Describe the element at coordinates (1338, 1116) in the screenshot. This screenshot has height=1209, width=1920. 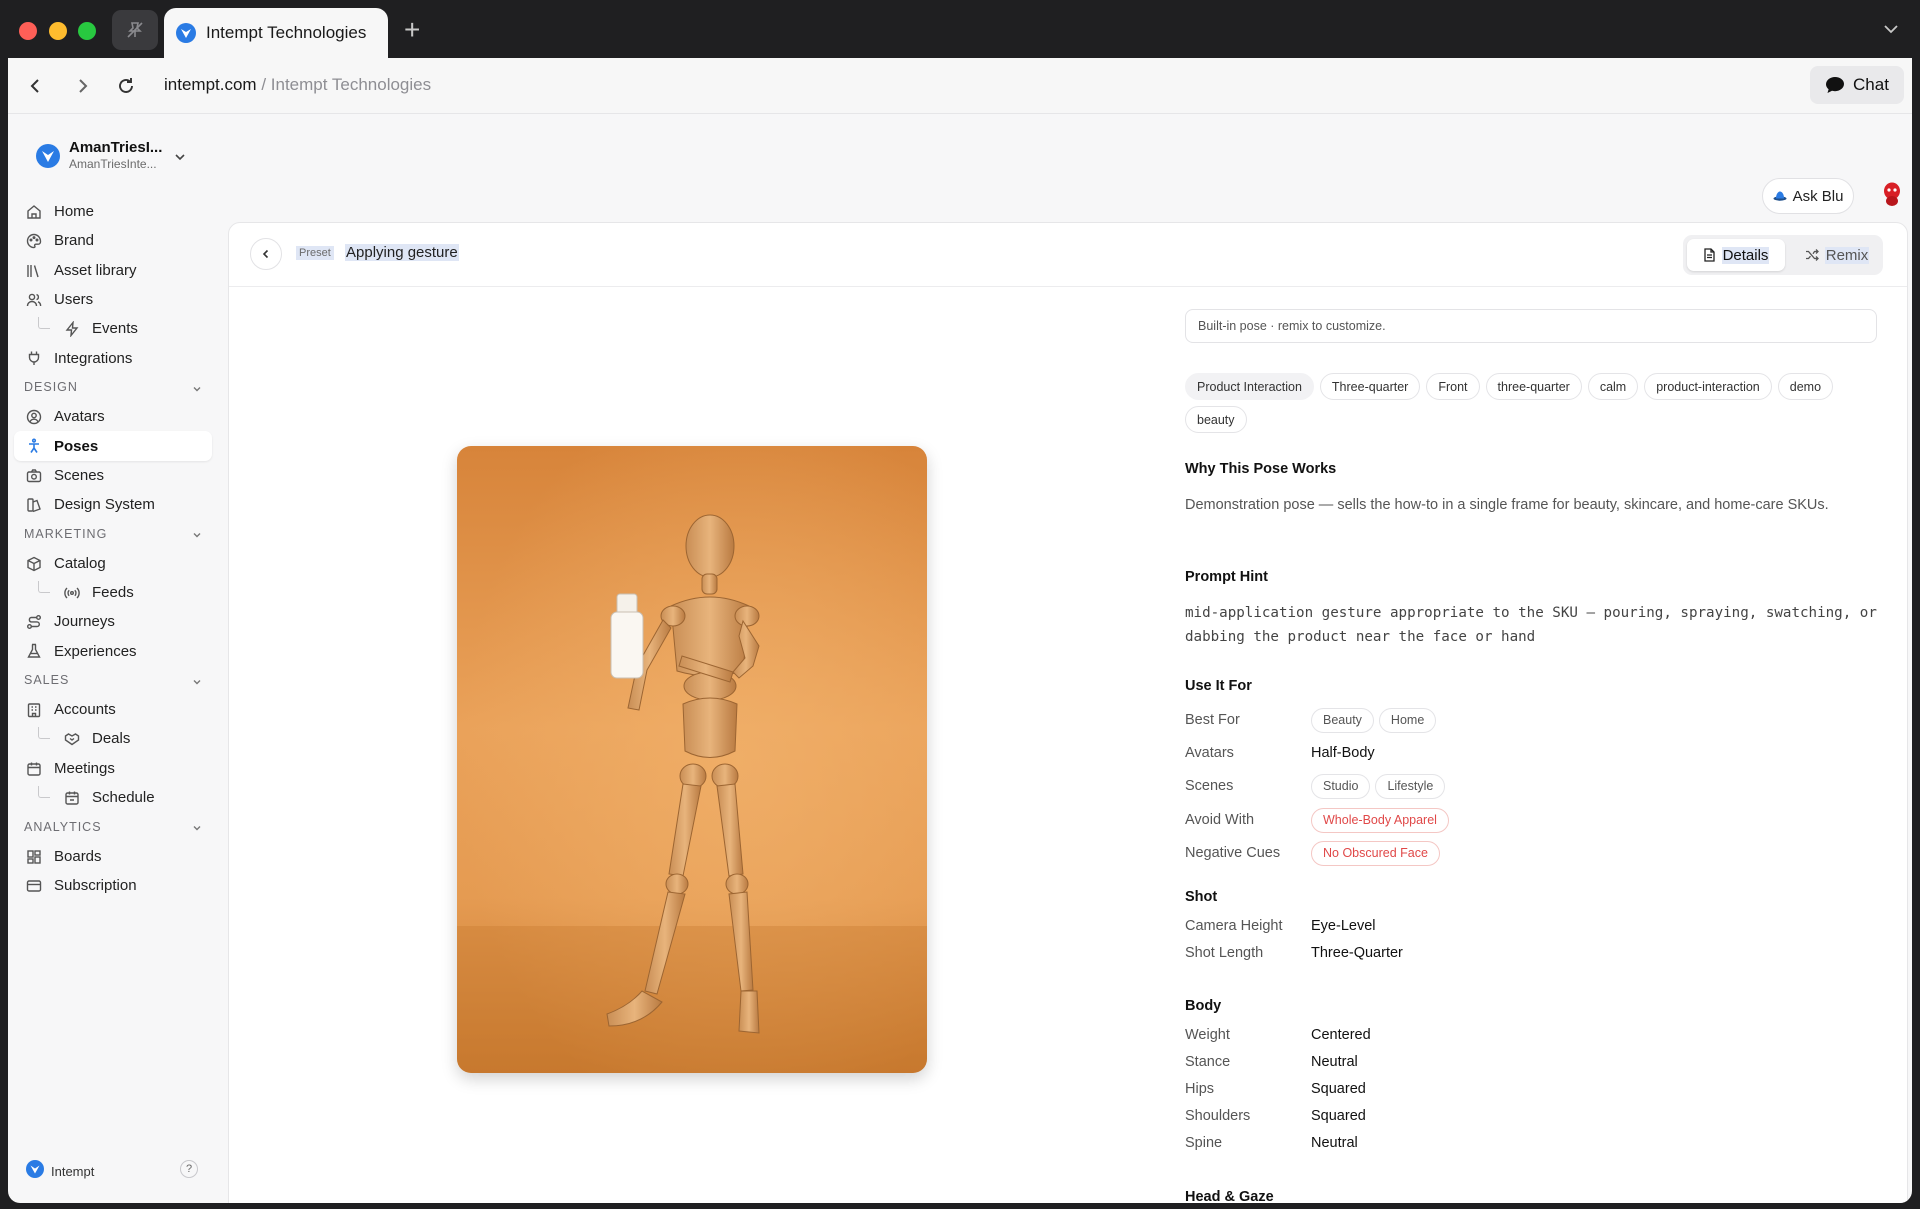
I see `shoulders-value: Squared` at that location.